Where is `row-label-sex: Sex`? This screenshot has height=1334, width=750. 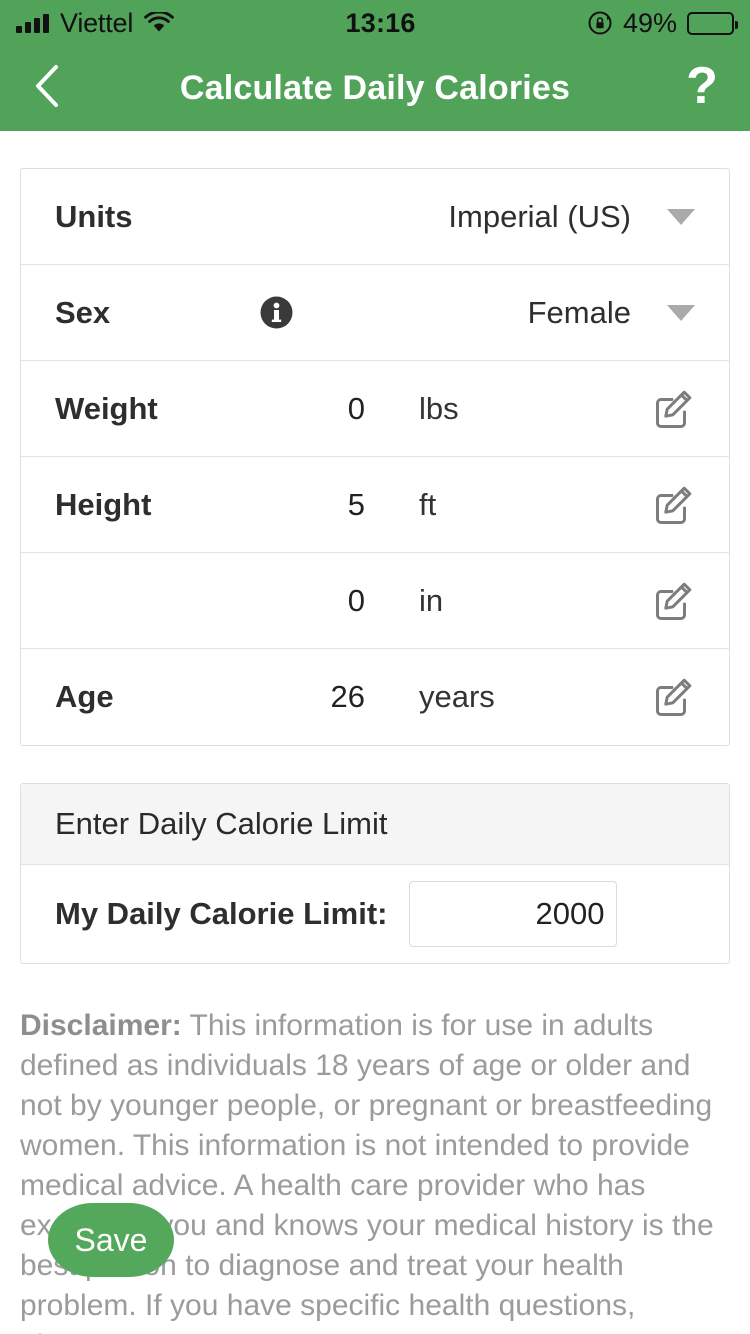
row-label-sex: Sex is located at coordinates (83, 312).